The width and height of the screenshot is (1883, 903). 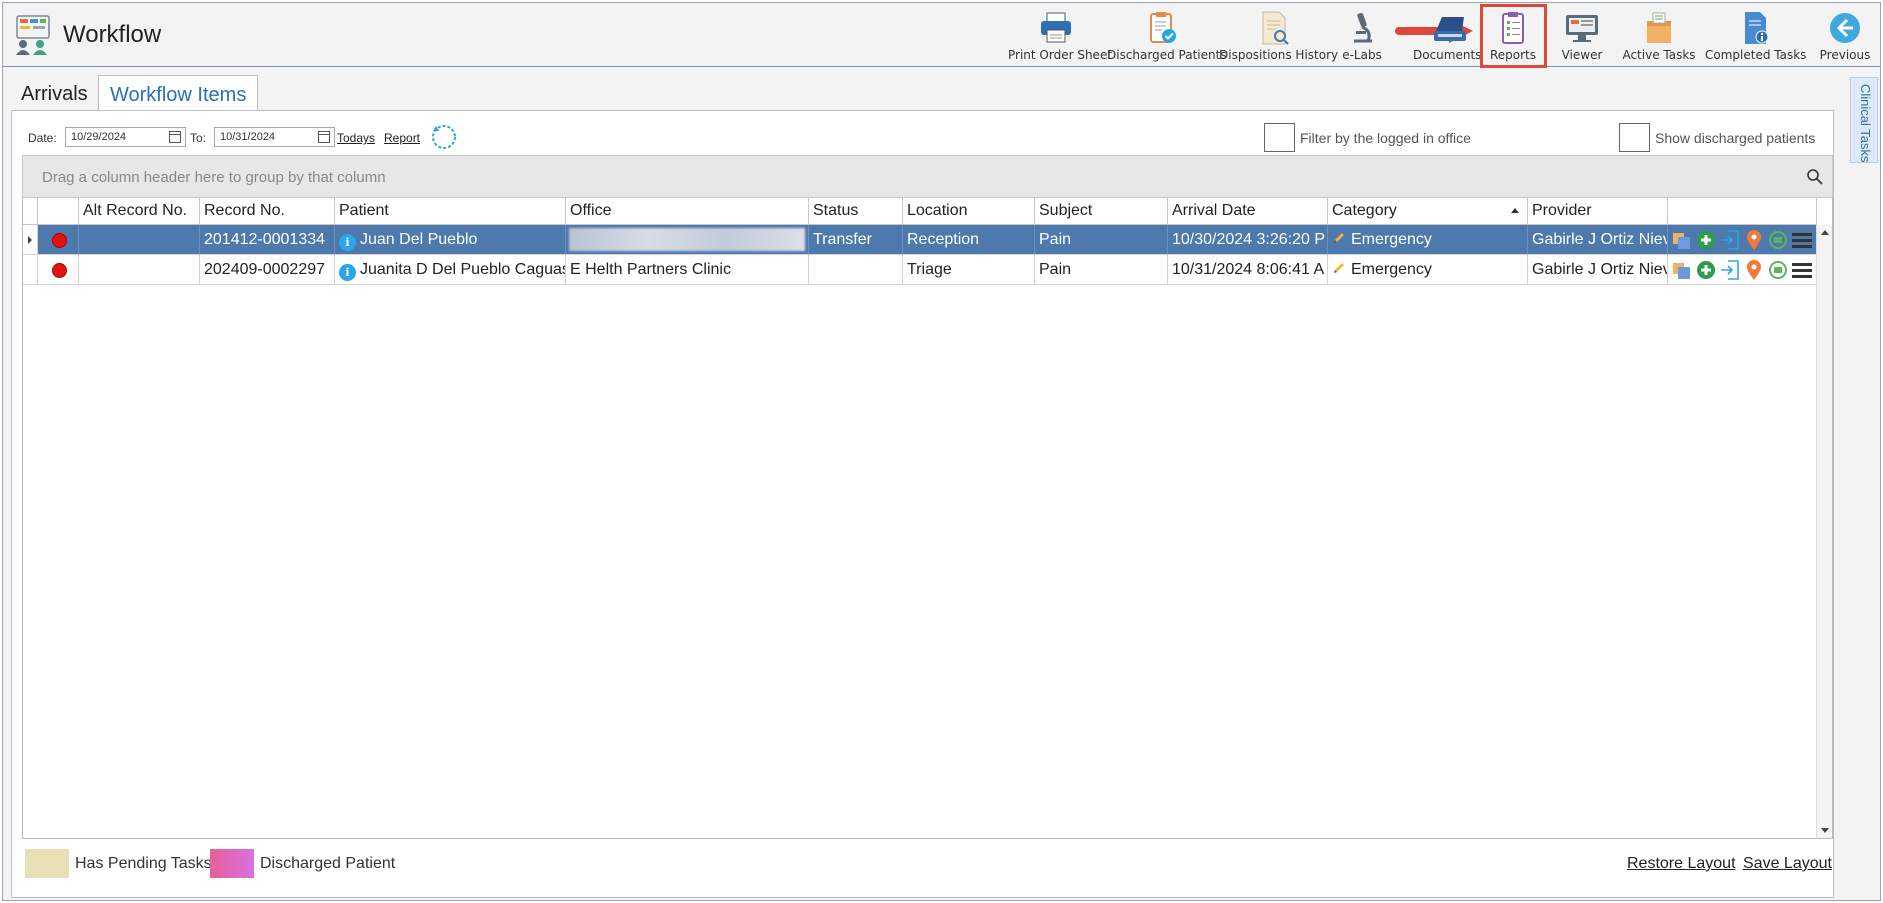 What do you see at coordinates (856, 211) in the screenshot?
I see `col-header-status: Status` at bounding box center [856, 211].